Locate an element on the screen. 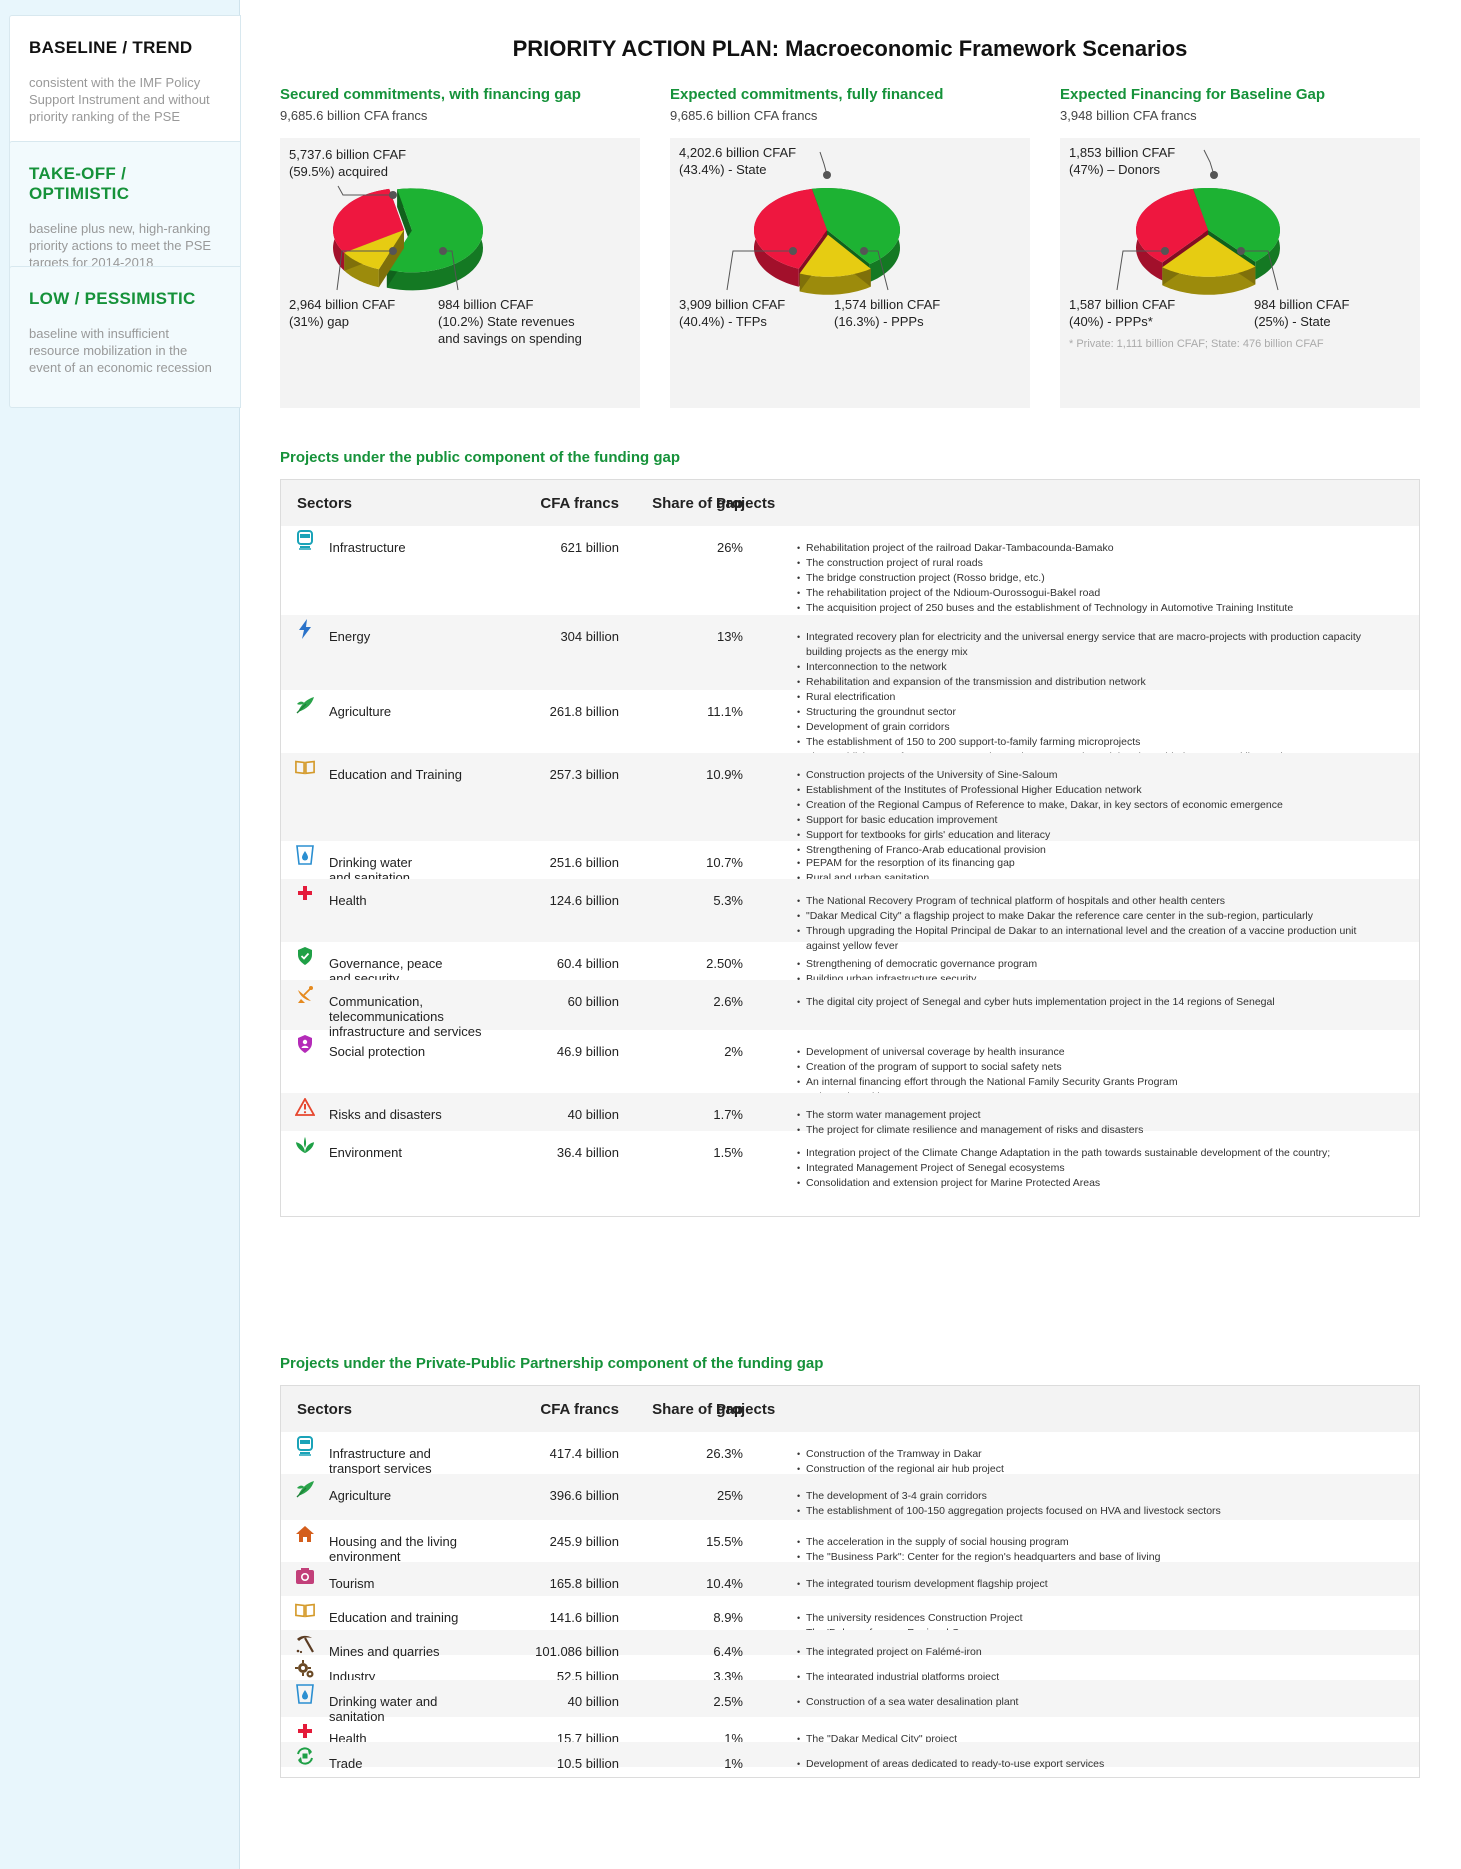 The image size is (1461, 1869). gear-icon is located at coordinates (305, 1669).